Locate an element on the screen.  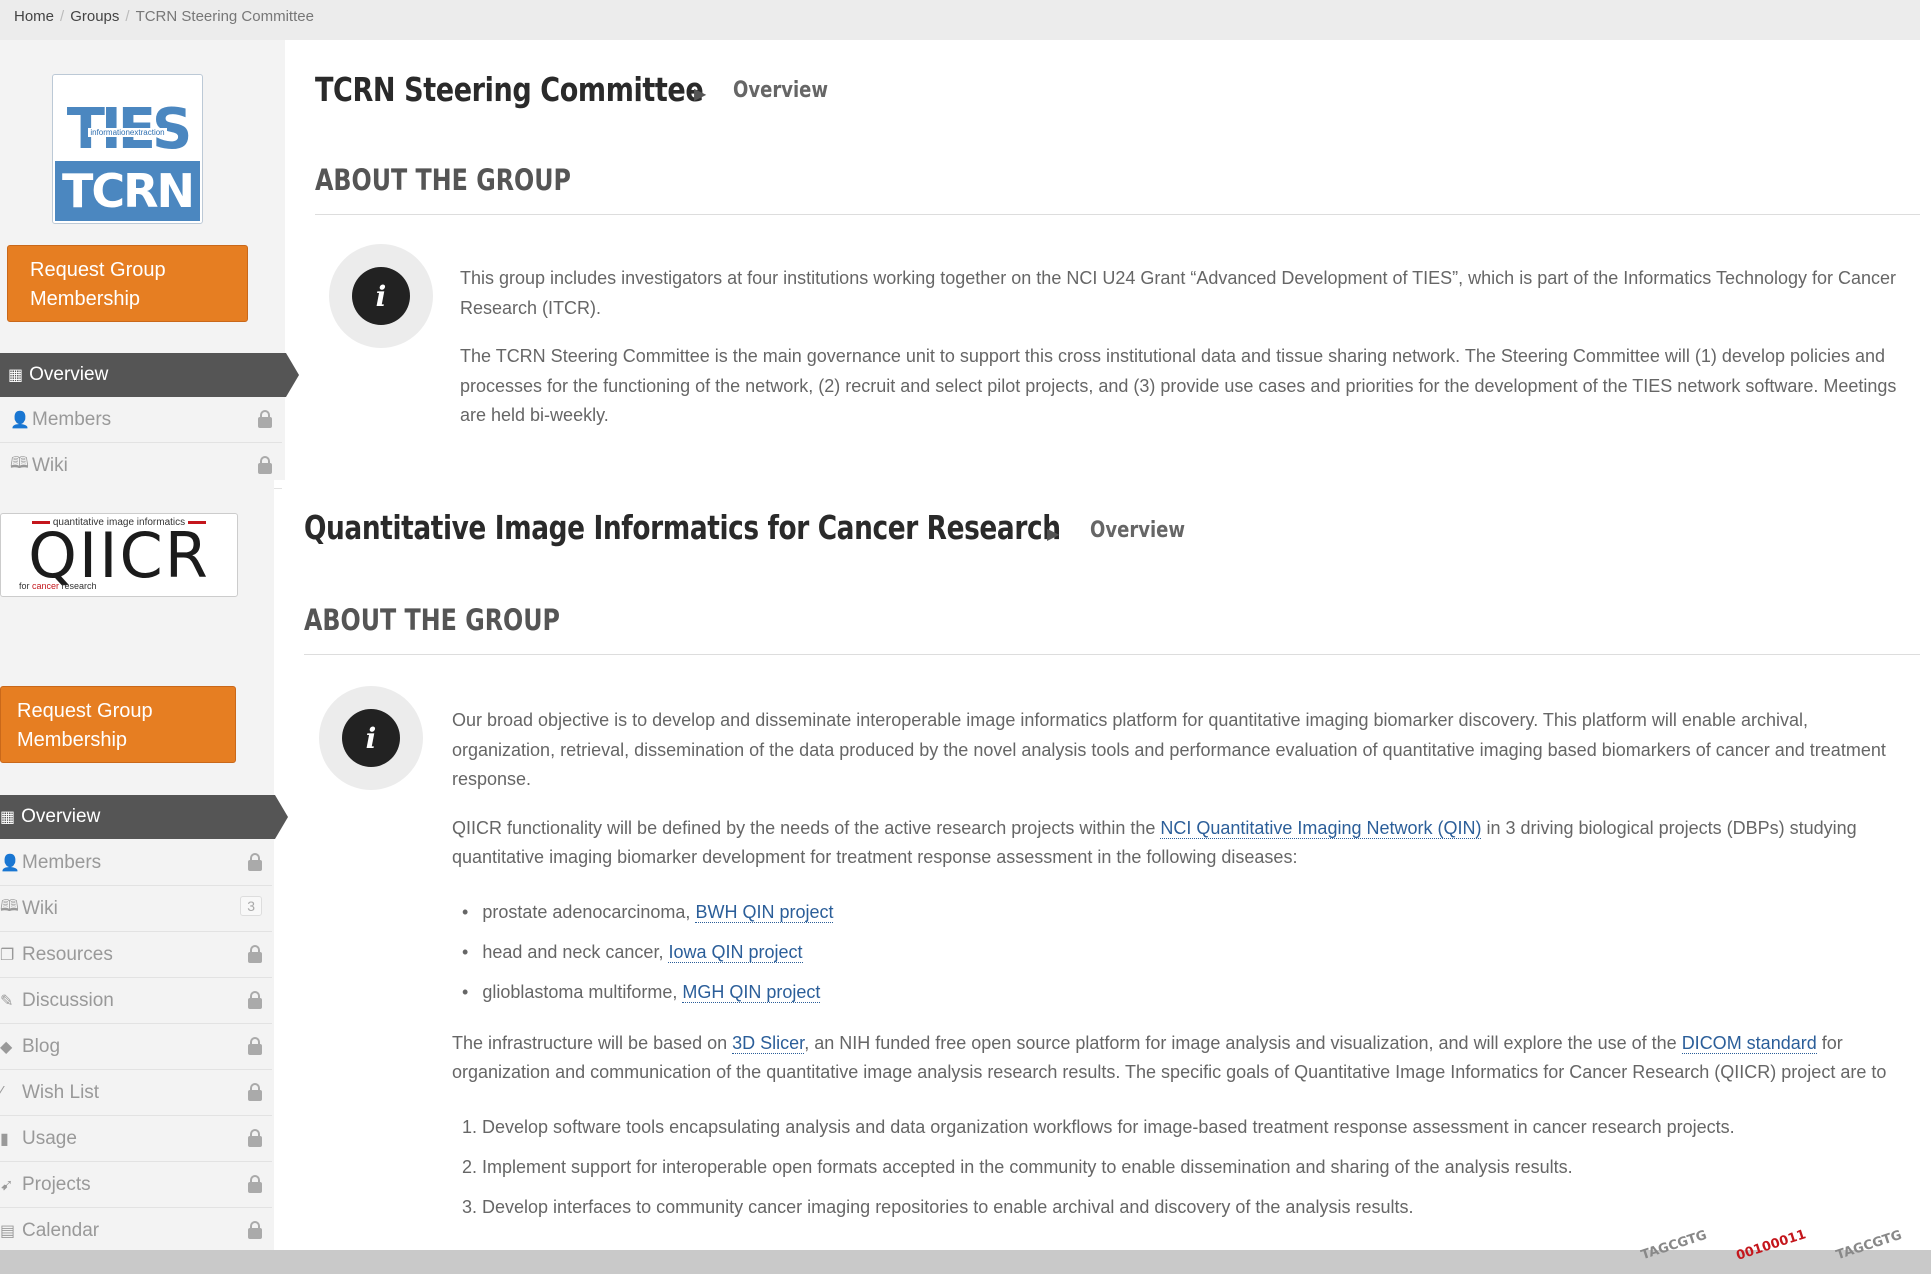
tcrn-logo: TIES informationextraction TCRN is located at coordinates (127, 149).